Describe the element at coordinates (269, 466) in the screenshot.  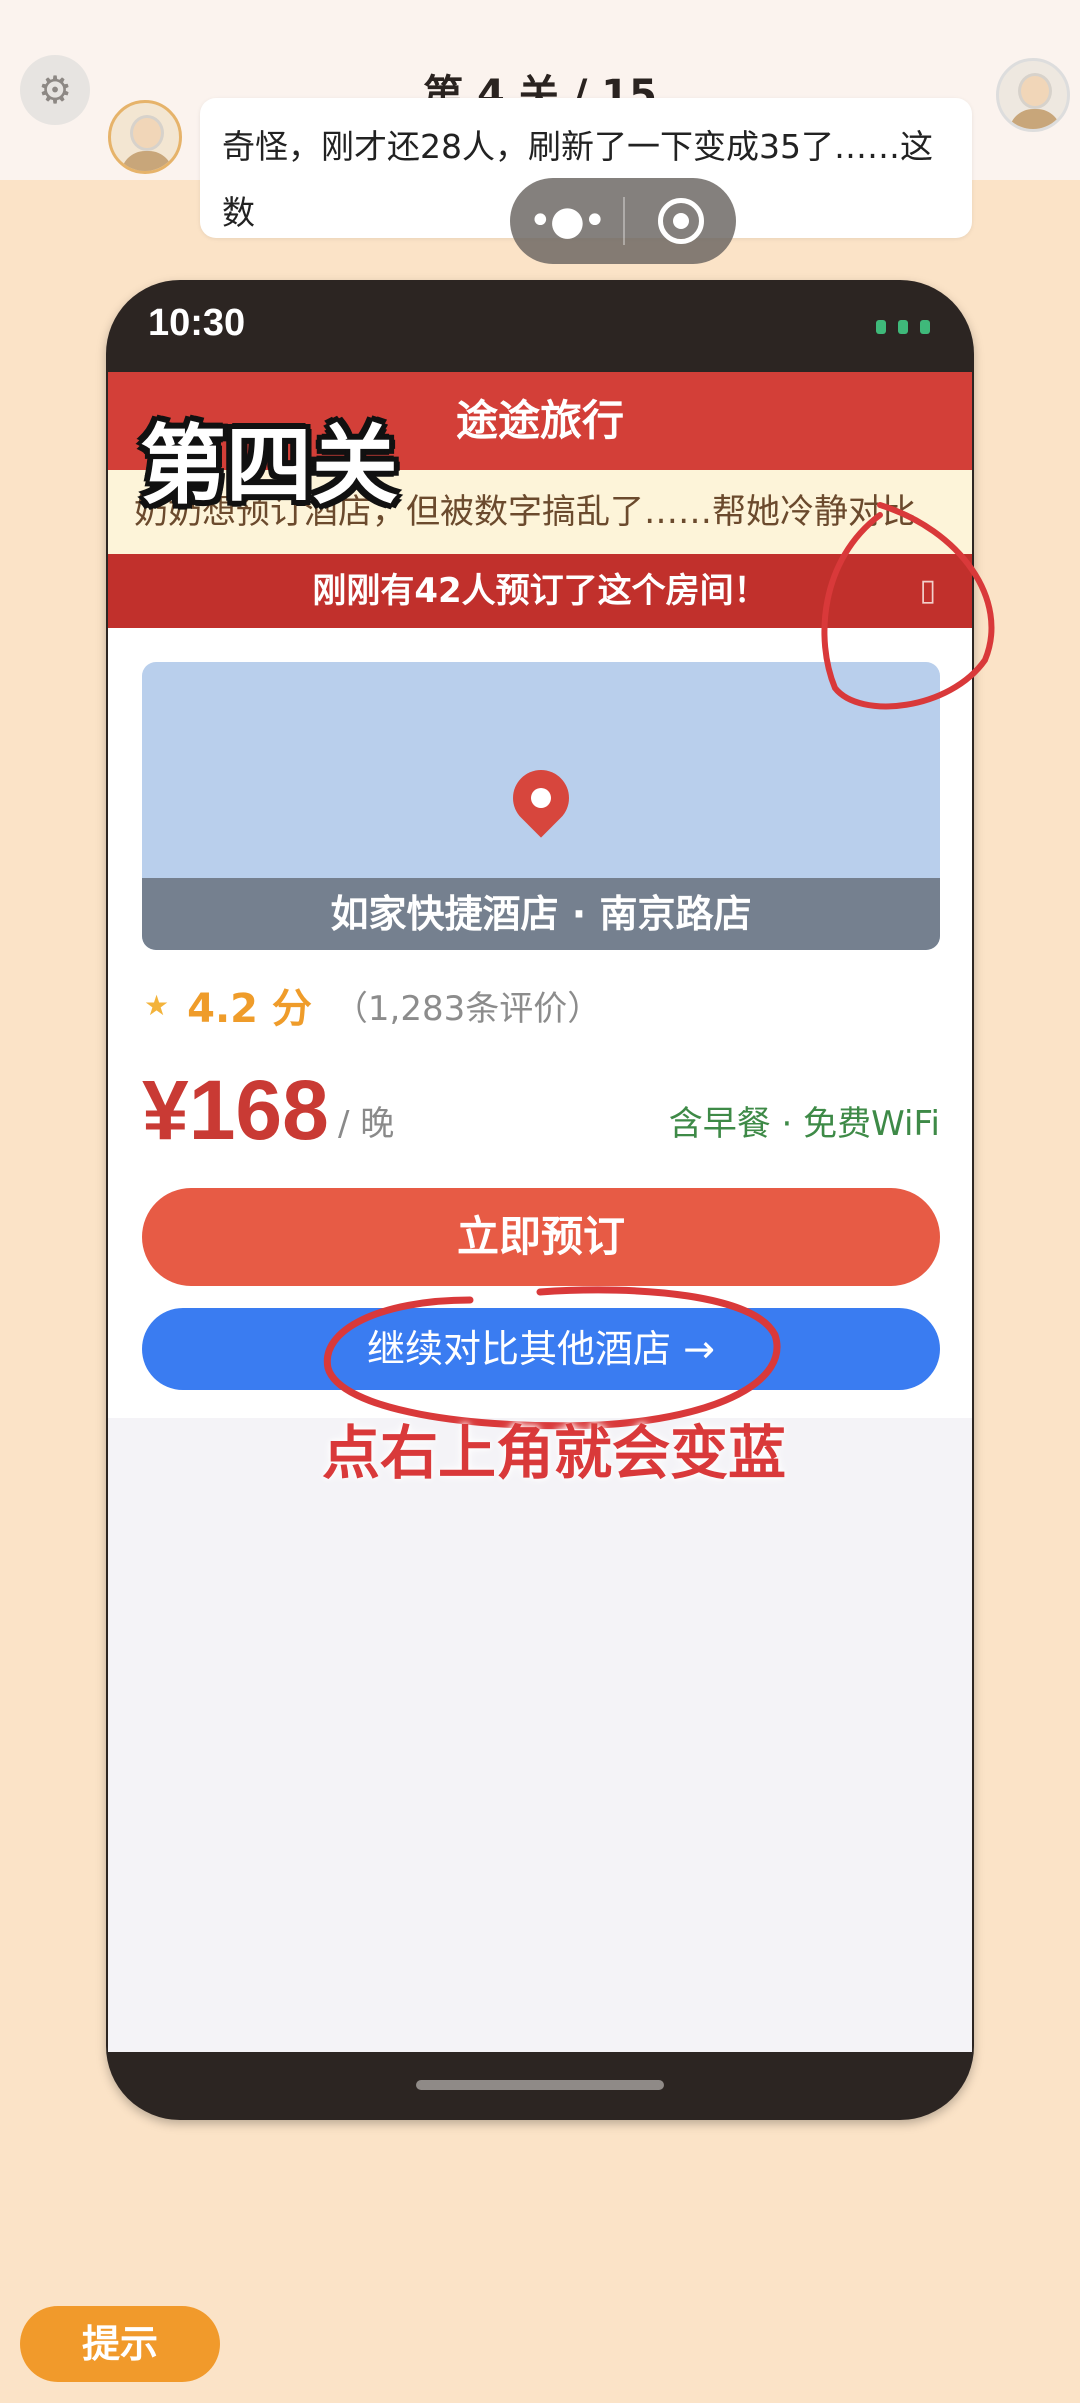
I see `stage-label: 第四关` at that location.